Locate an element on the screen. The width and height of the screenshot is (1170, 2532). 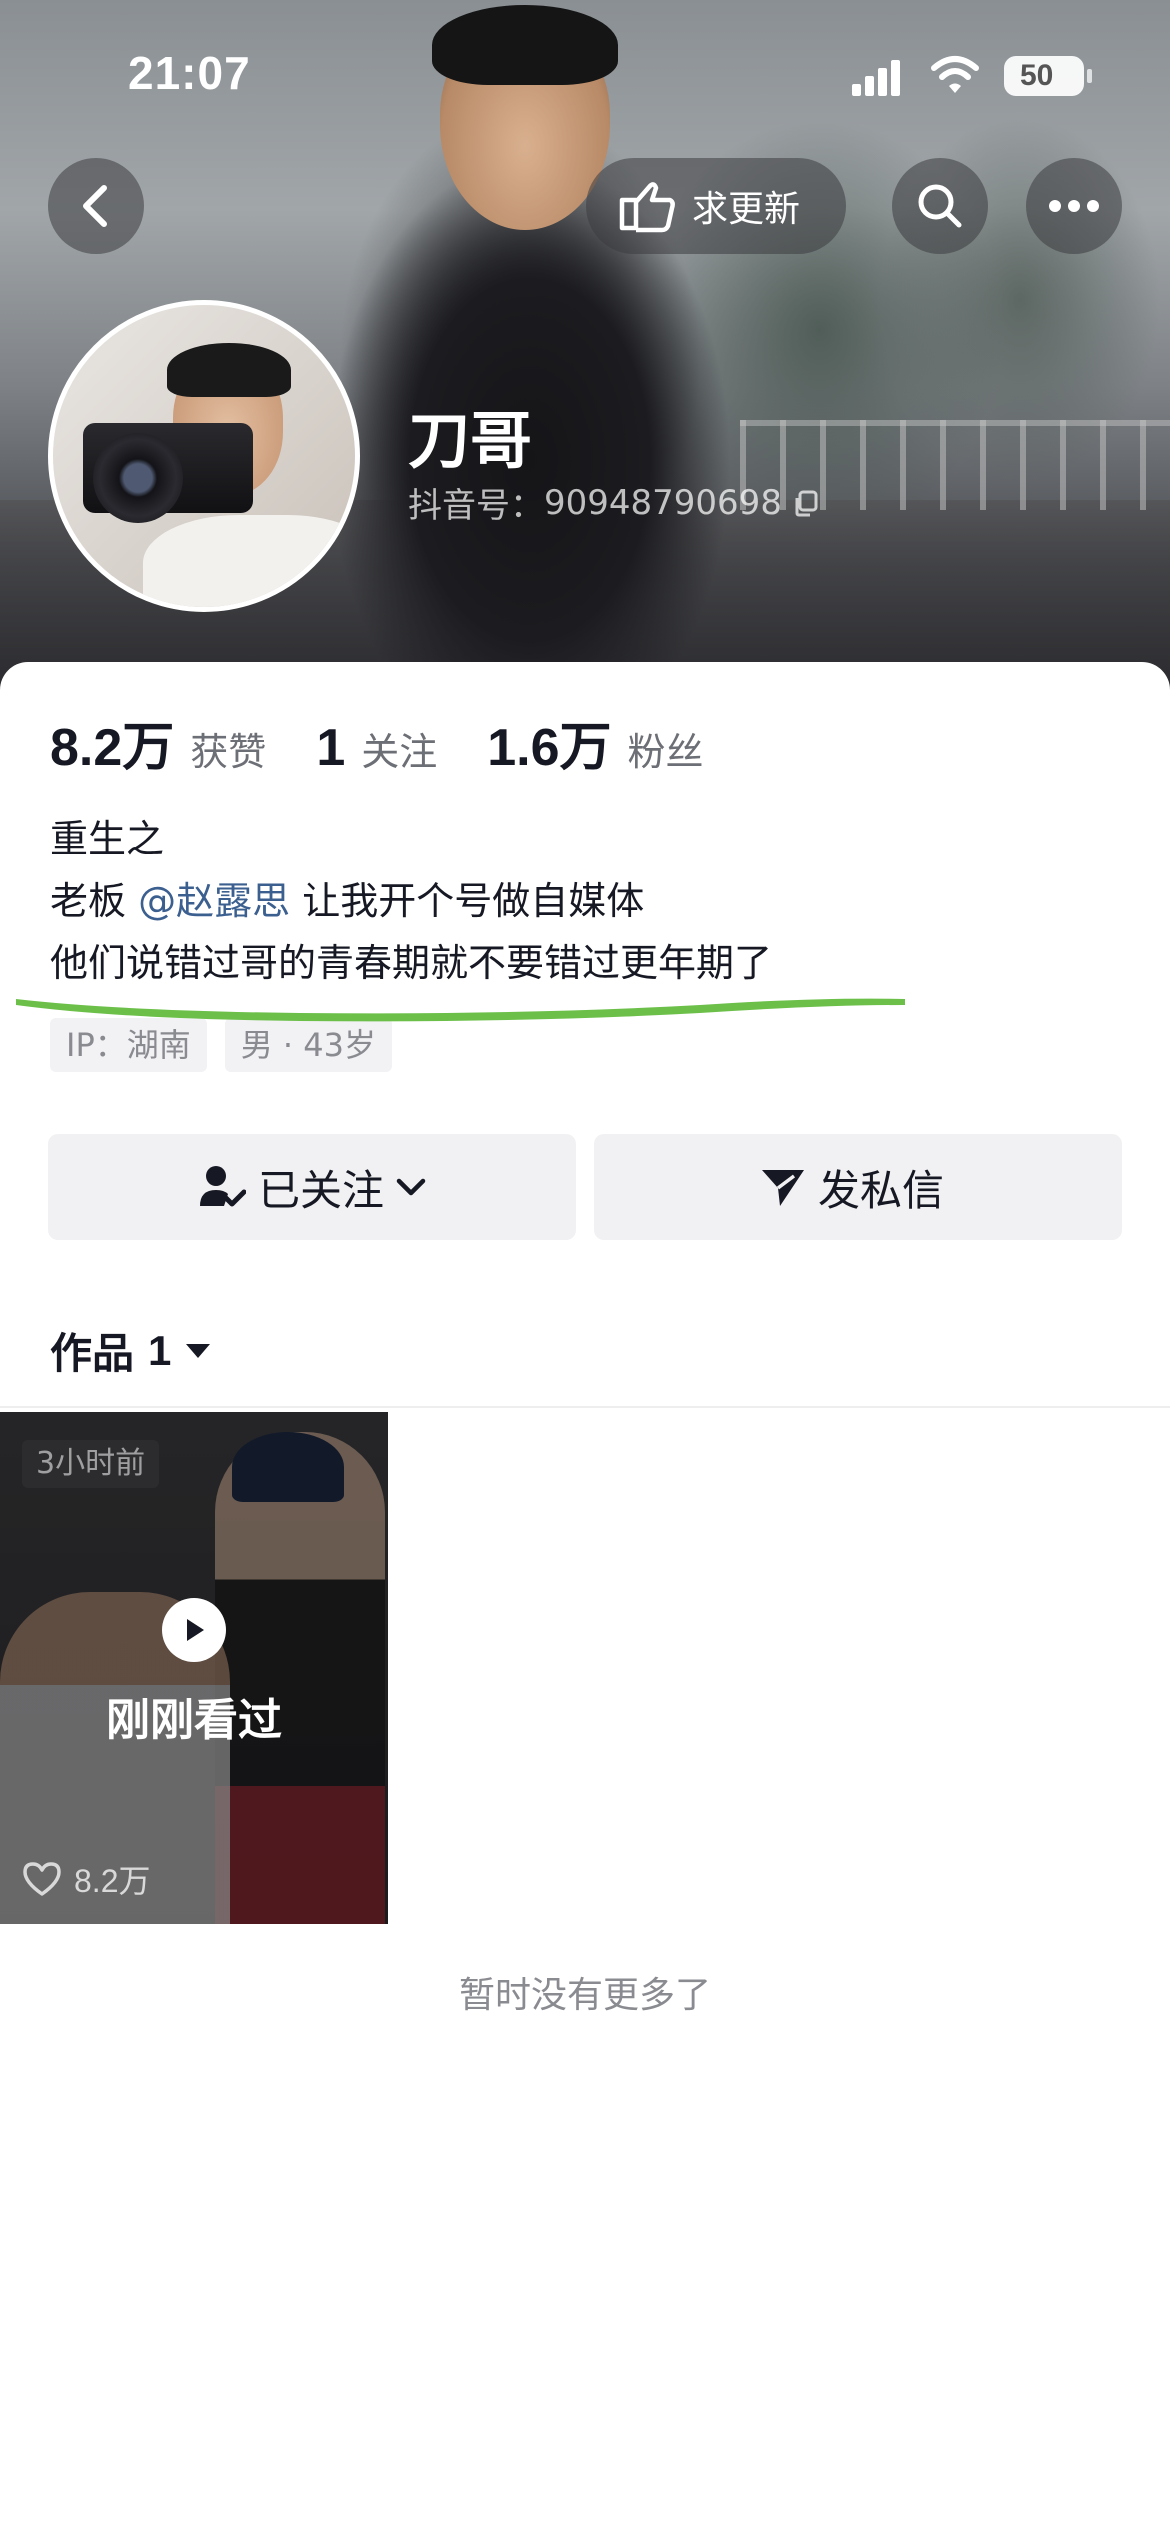
battery-indicator: 50 is located at coordinates (1048, 76).